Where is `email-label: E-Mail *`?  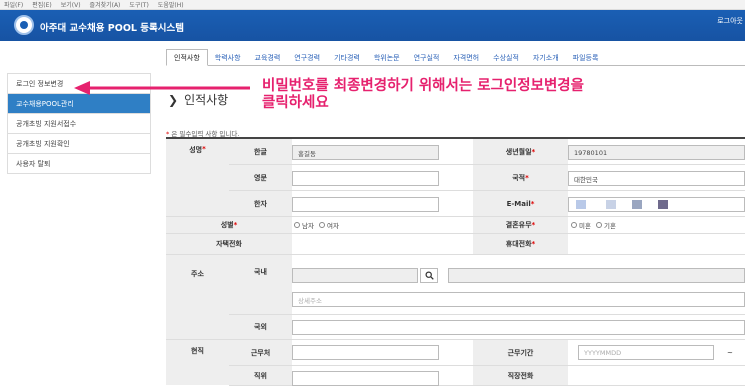
email-label: E-Mail * is located at coordinates (520, 203).